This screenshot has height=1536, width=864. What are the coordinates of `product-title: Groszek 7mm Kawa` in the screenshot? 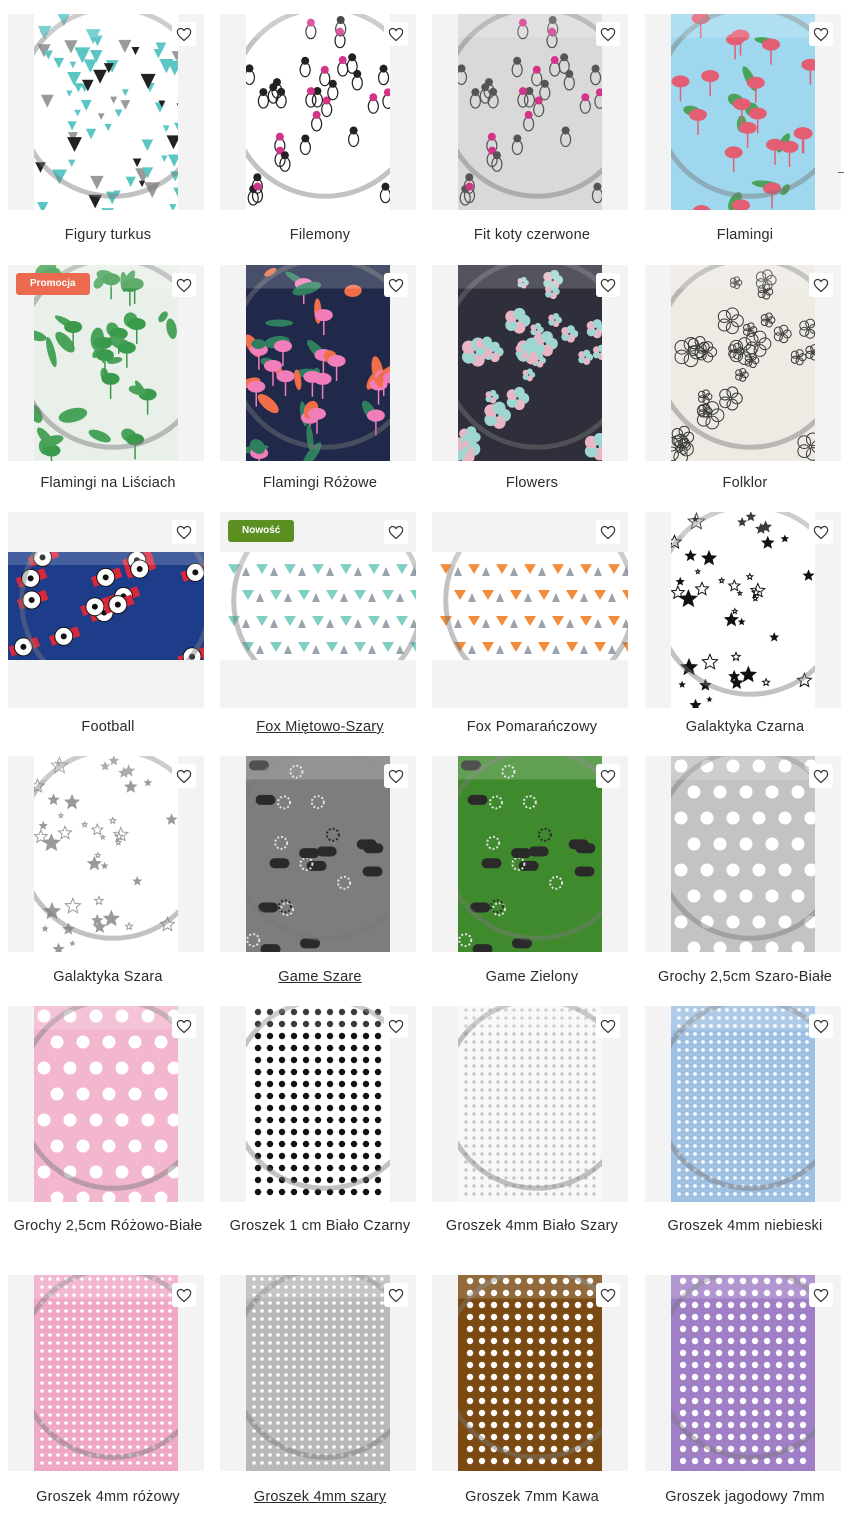 It's located at (532, 1497).